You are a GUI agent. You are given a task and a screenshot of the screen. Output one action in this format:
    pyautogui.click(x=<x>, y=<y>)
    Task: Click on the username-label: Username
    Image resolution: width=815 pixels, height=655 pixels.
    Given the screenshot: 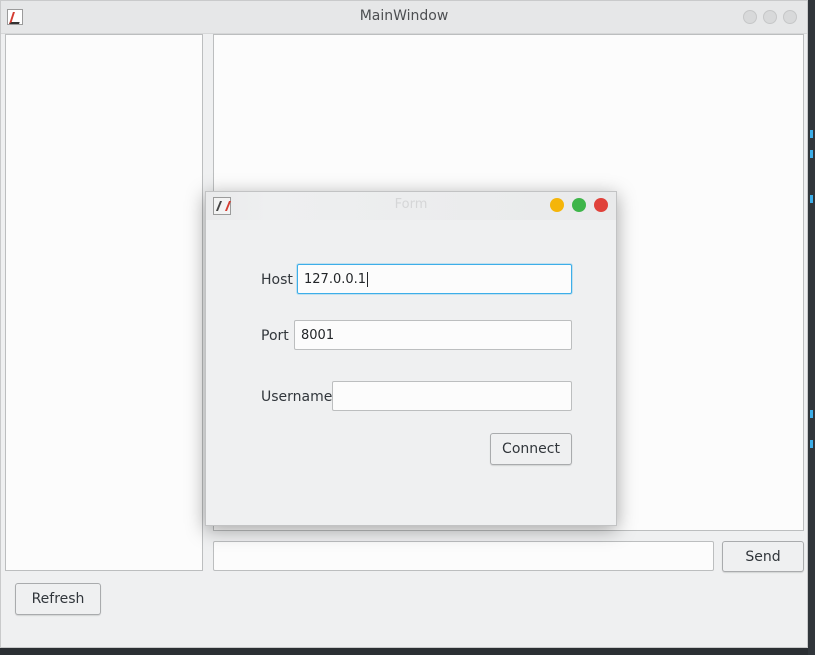 What is the action you would take?
    pyautogui.click(x=297, y=397)
    